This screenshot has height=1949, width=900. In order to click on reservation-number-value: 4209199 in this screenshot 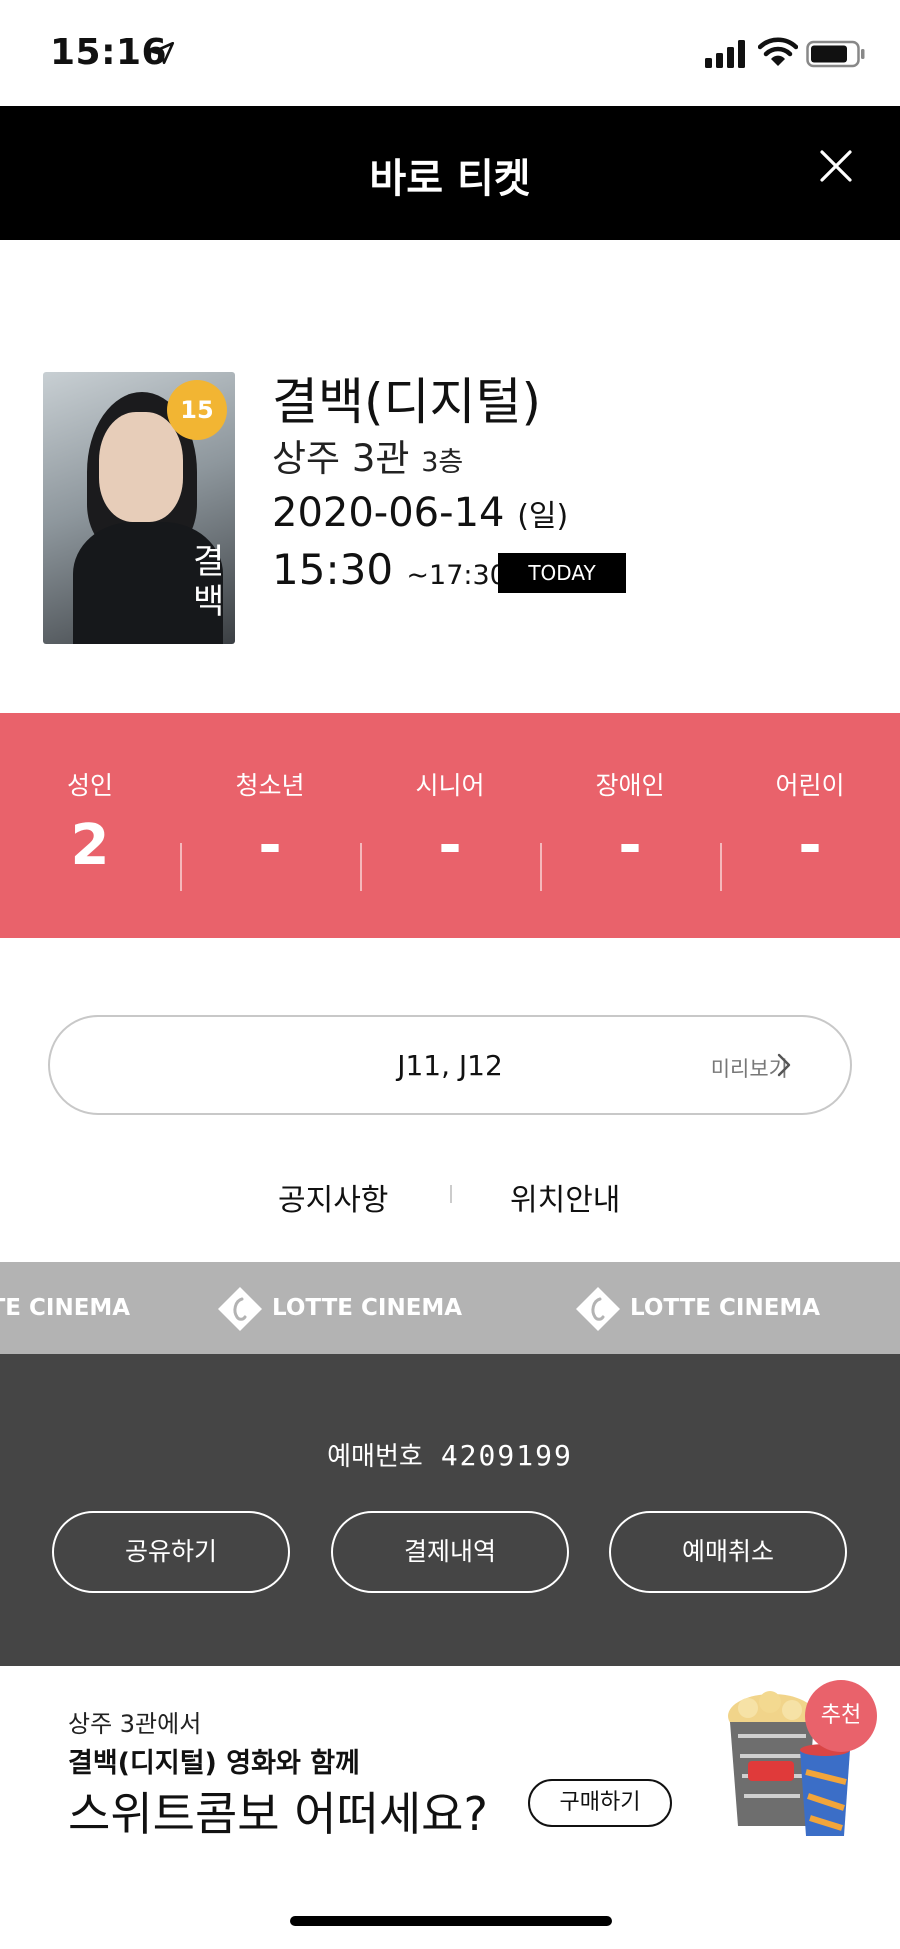, I will do `click(506, 1455)`.